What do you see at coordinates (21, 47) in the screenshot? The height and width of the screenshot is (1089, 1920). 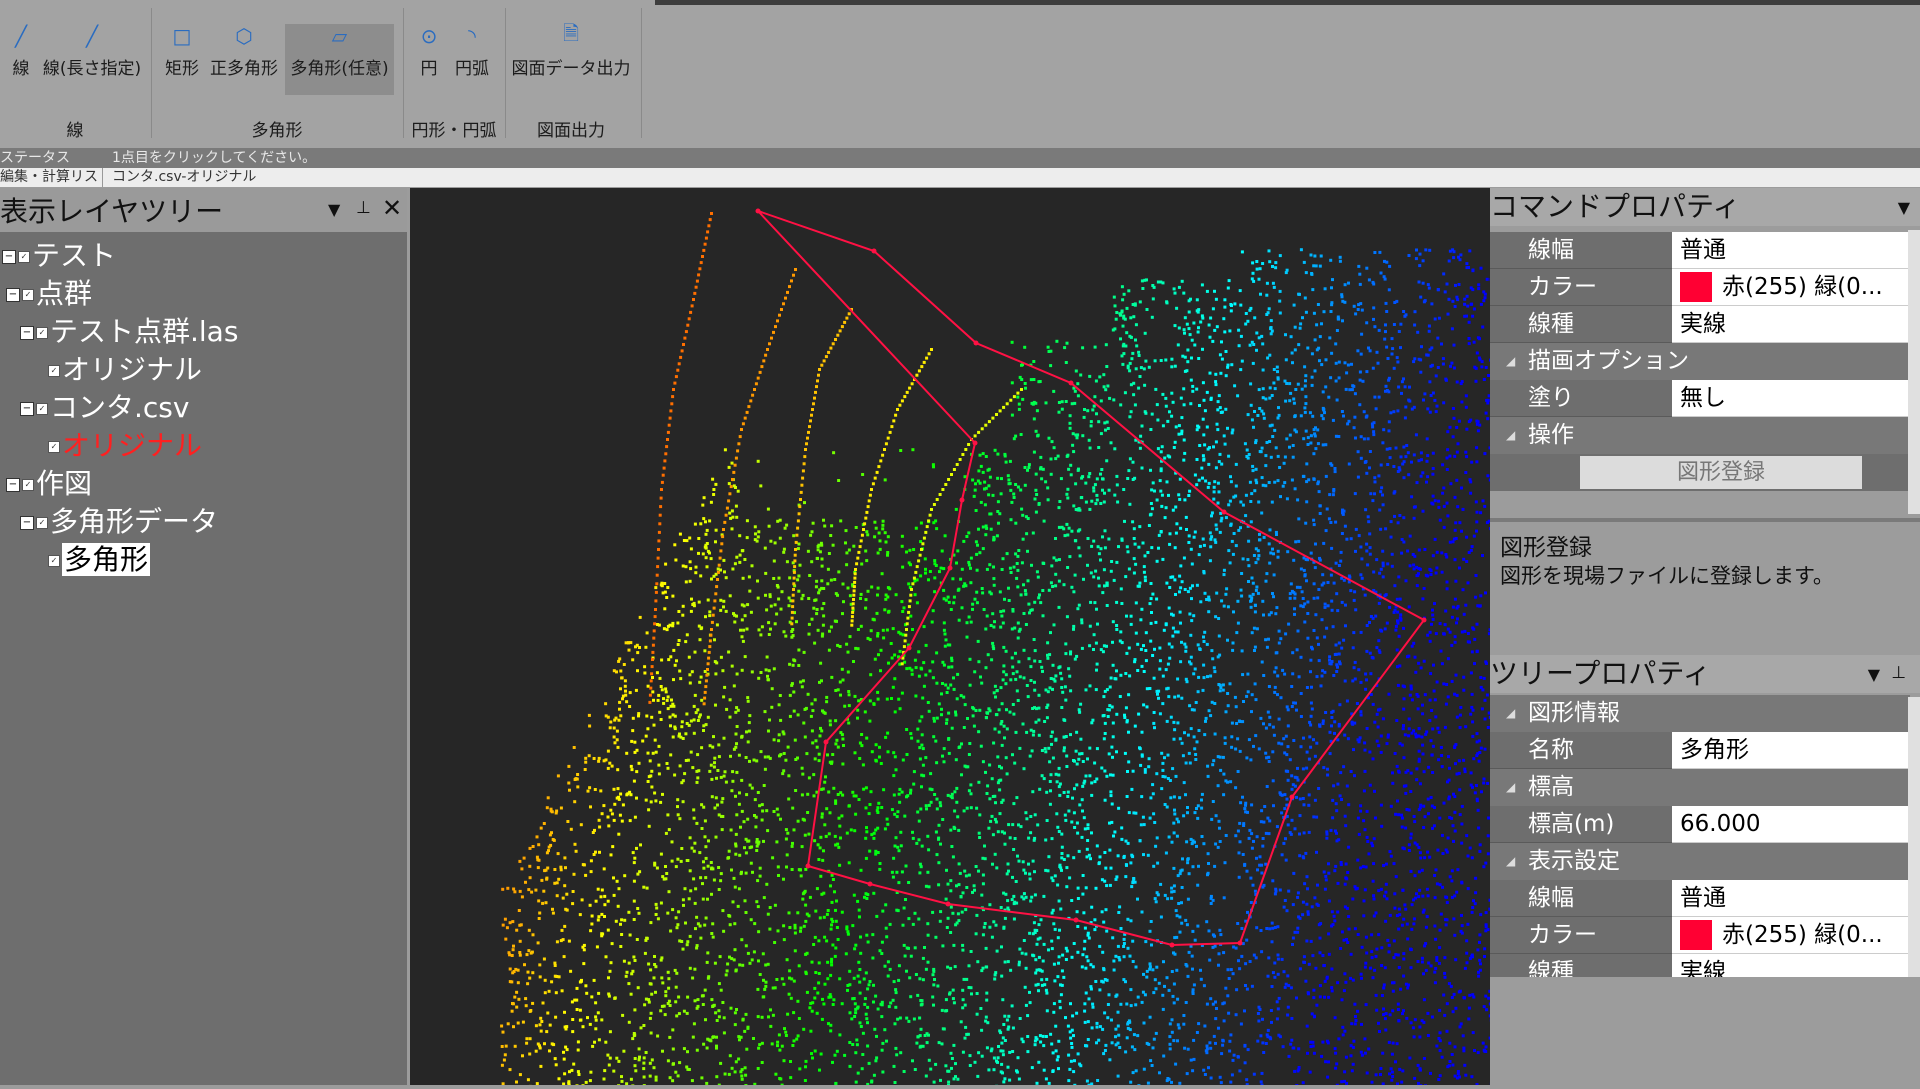 I see `line-button: ╱ 線` at bounding box center [21, 47].